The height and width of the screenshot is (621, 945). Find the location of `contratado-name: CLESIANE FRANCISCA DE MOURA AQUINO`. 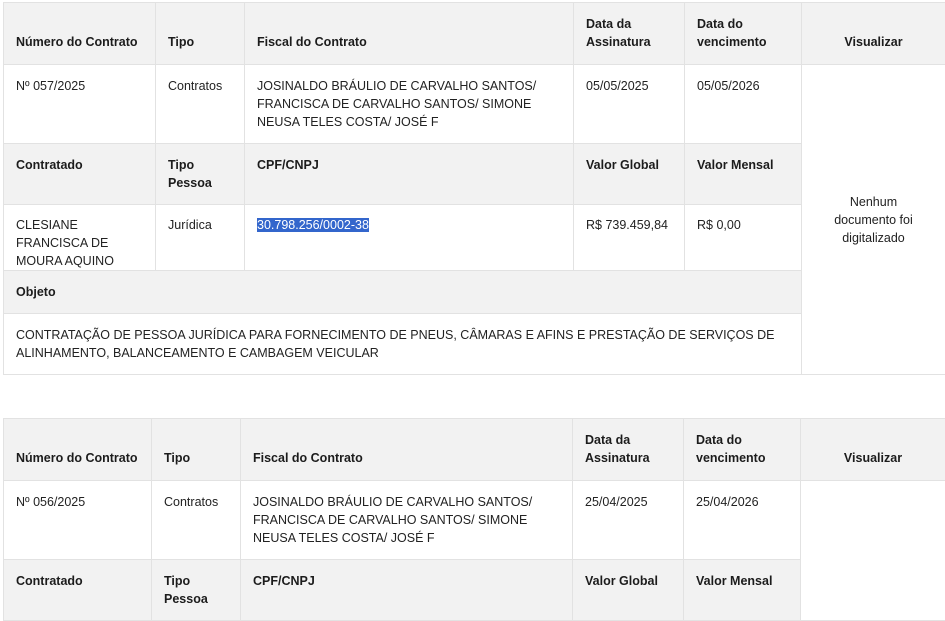

contratado-name: CLESIANE FRANCISCA DE MOURA AQUINO is located at coordinates (80, 238).